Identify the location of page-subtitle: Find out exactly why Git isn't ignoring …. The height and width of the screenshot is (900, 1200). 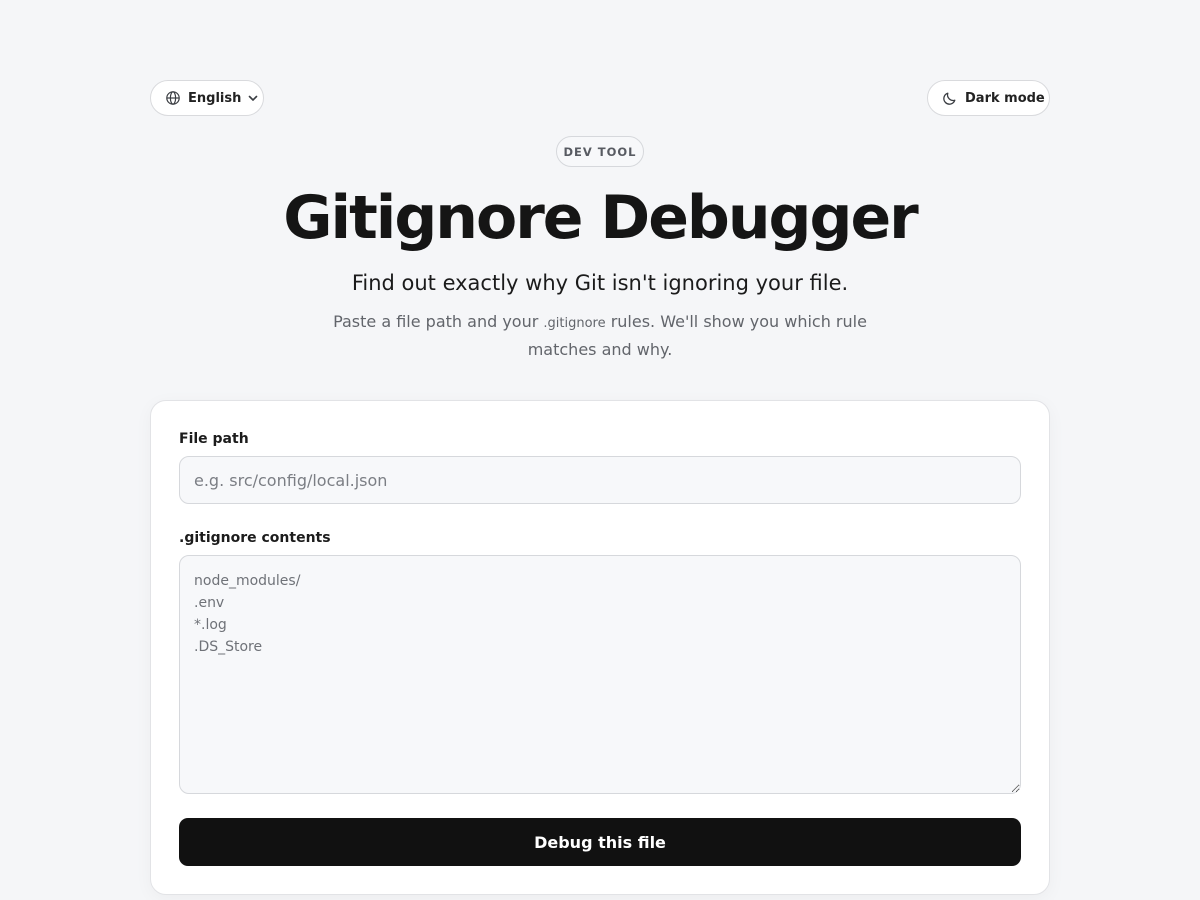
(600, 283).